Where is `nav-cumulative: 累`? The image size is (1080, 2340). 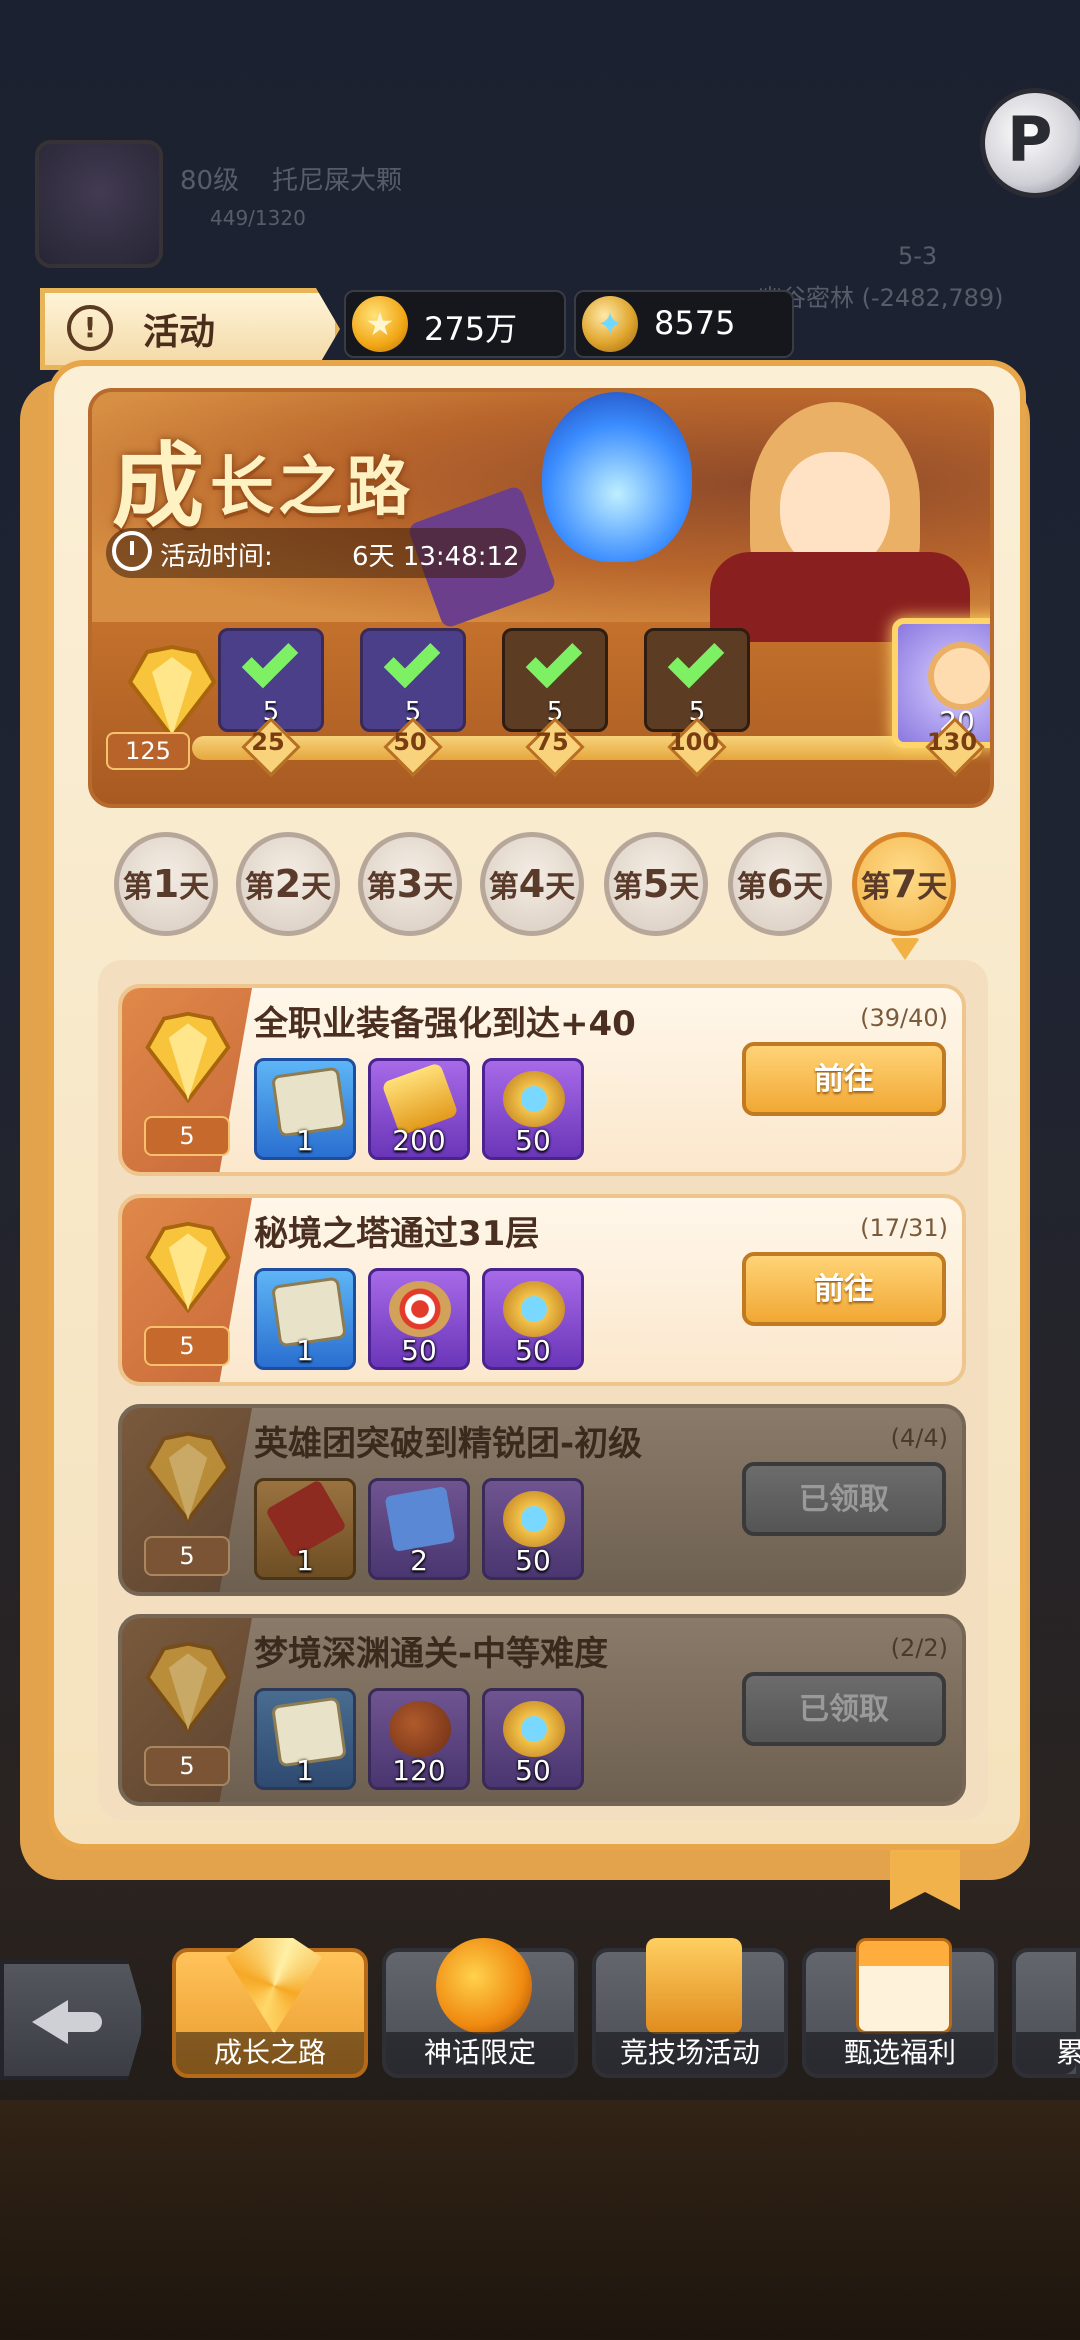 nav-cumulative: 累 is located at coordinates (1046, 2013).